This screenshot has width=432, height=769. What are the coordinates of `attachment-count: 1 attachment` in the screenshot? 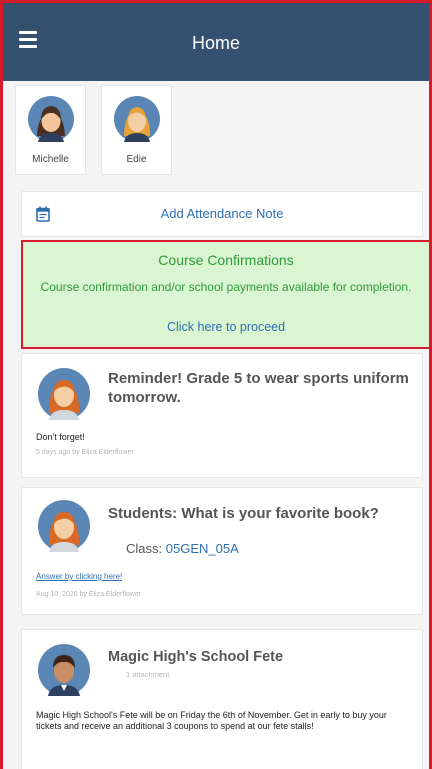 It's located at (147, 674).